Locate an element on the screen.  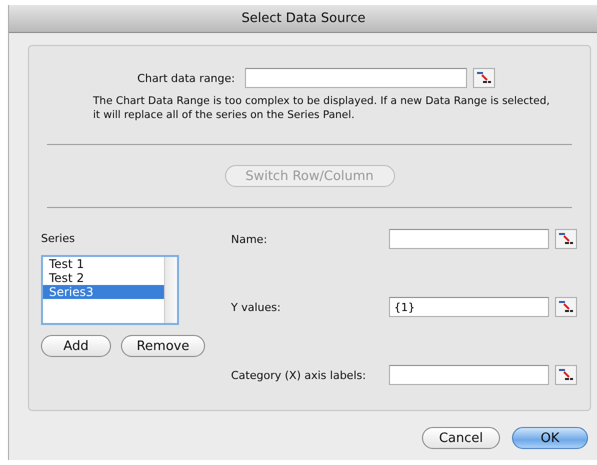
dialog-button: Cancel is located at coordinates (461, 438).